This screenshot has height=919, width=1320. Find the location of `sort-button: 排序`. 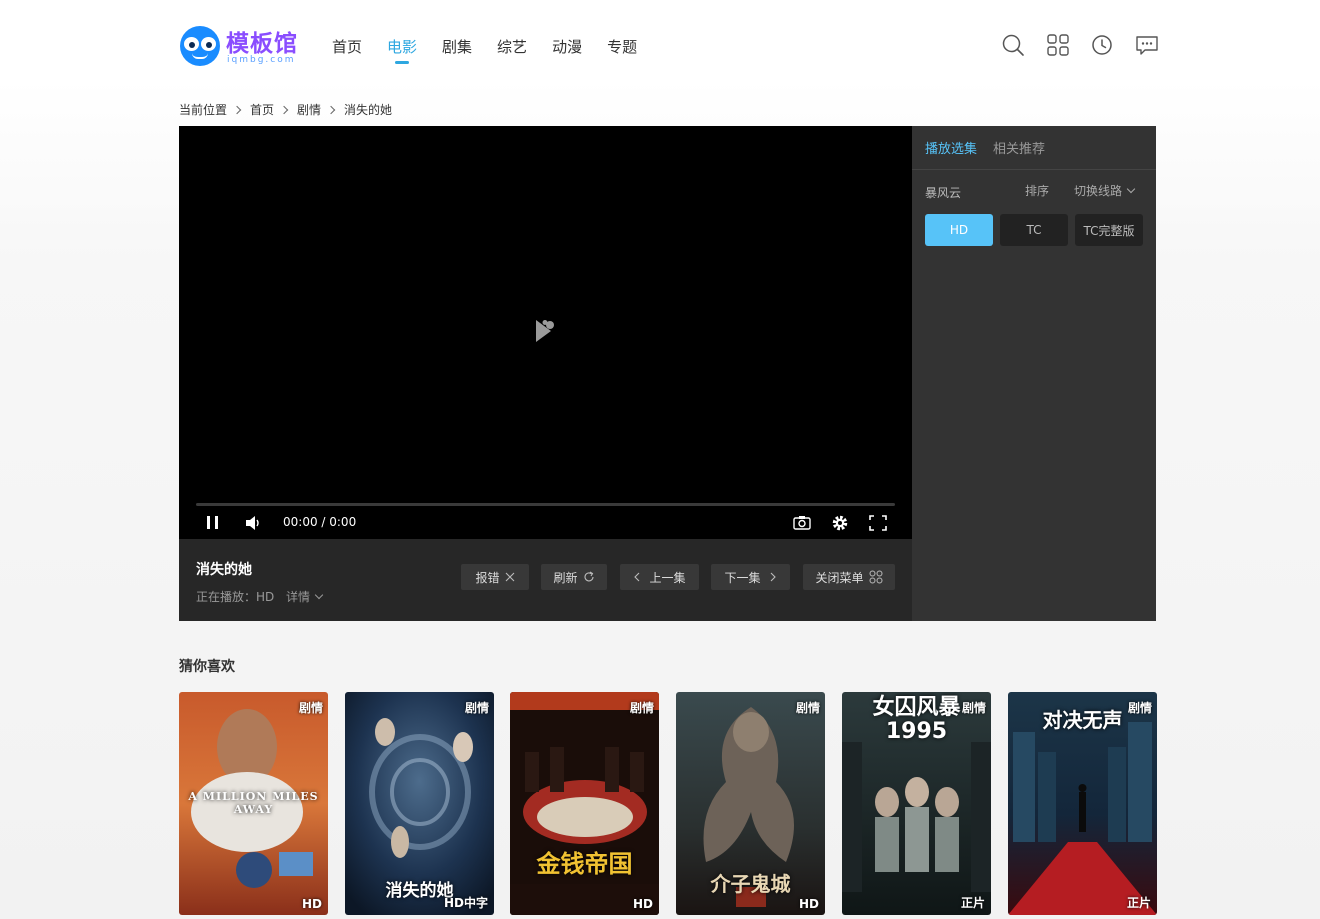

sort-button: 排序 is located at coordinates (1037, 190).